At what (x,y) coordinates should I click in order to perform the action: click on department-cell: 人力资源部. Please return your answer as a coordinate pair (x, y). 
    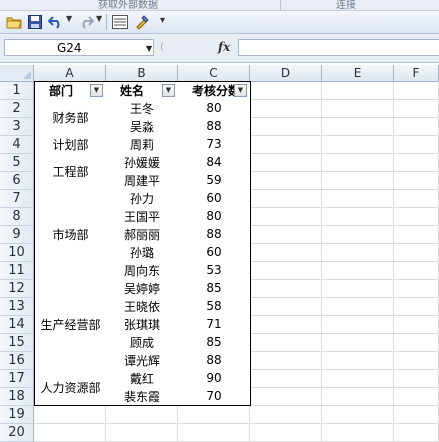
    Looking at the image, I should click on (70, 387).